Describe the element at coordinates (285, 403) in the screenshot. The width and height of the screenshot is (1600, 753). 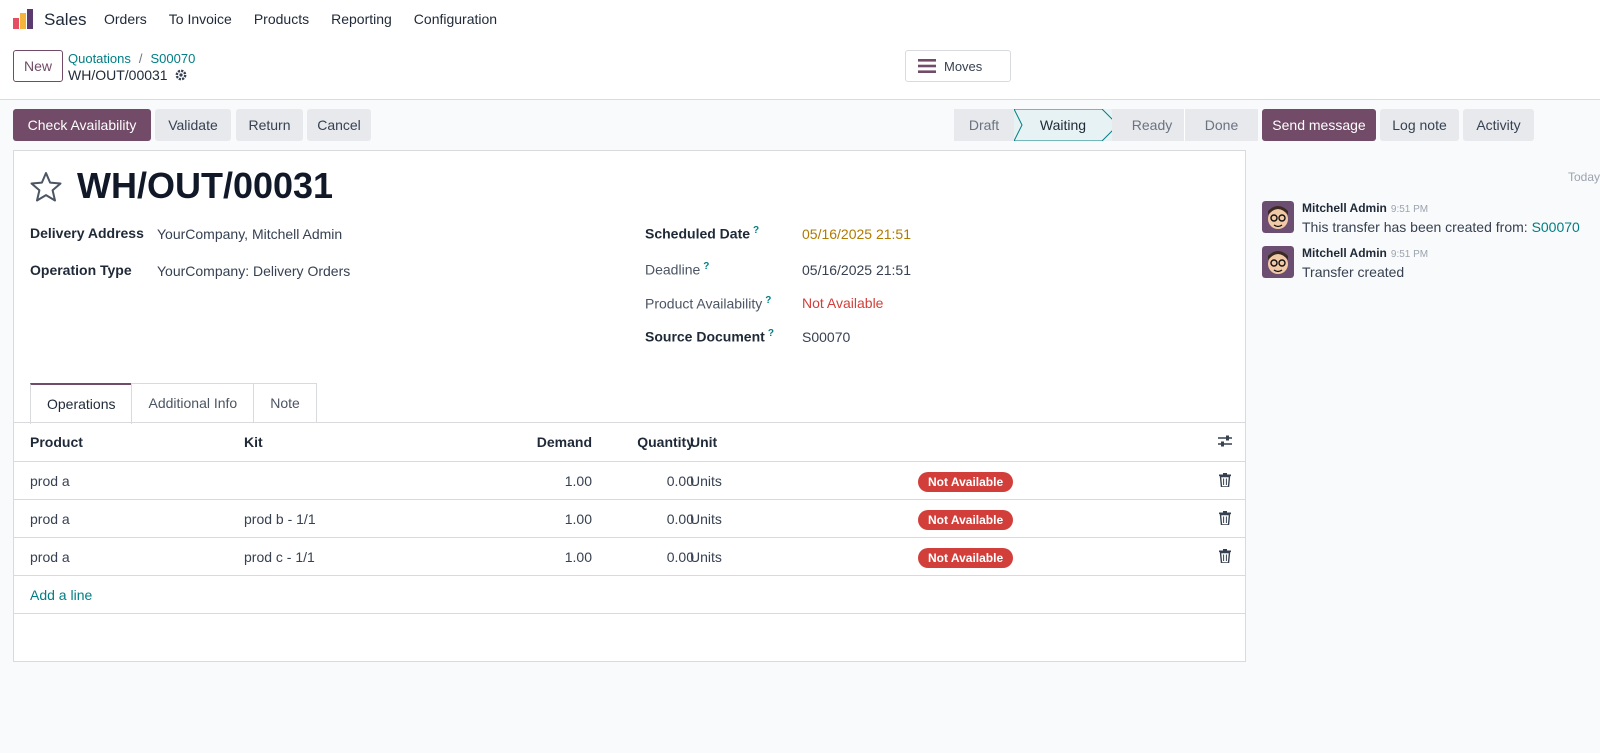
I see `tab-note: Note` at that location.